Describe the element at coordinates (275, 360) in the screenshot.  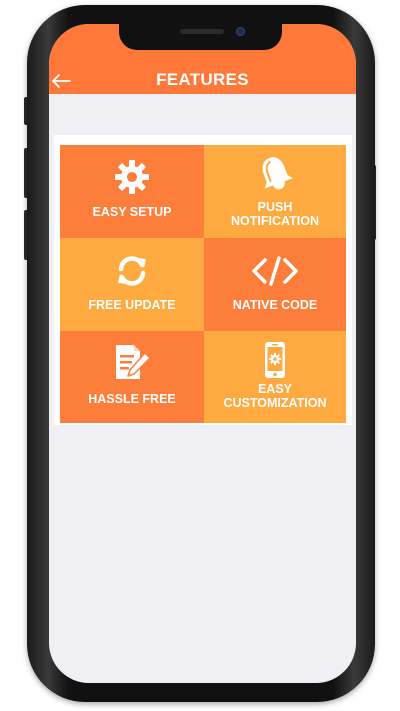
I see `mobile-settings-icon` at that location.